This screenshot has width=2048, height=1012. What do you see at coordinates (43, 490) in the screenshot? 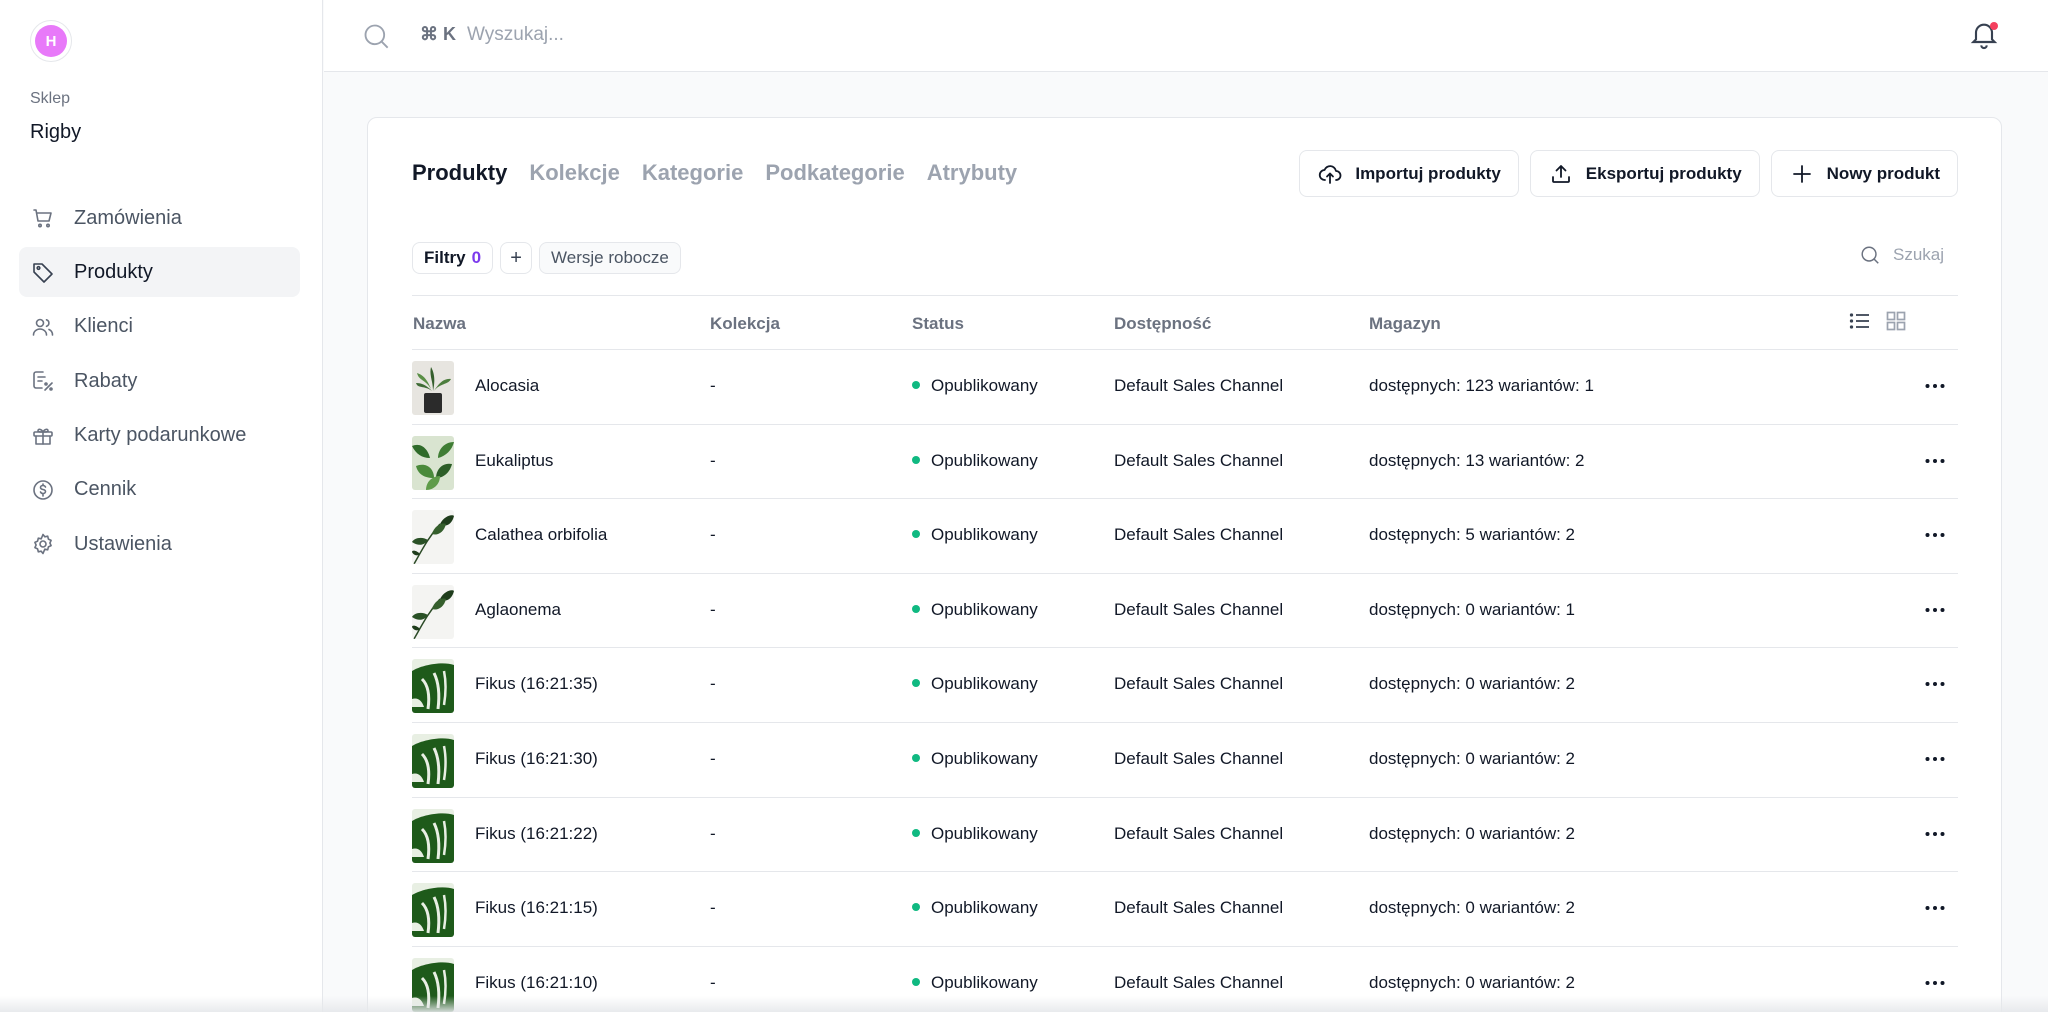
I see `currency-icon` at bounding box center [43, 490].